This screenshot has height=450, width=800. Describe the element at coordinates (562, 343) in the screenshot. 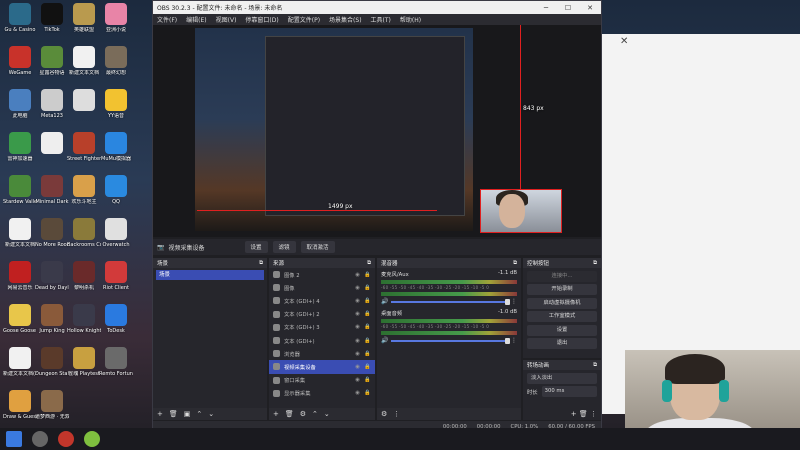

I see `exit-button: 退出` at that location.